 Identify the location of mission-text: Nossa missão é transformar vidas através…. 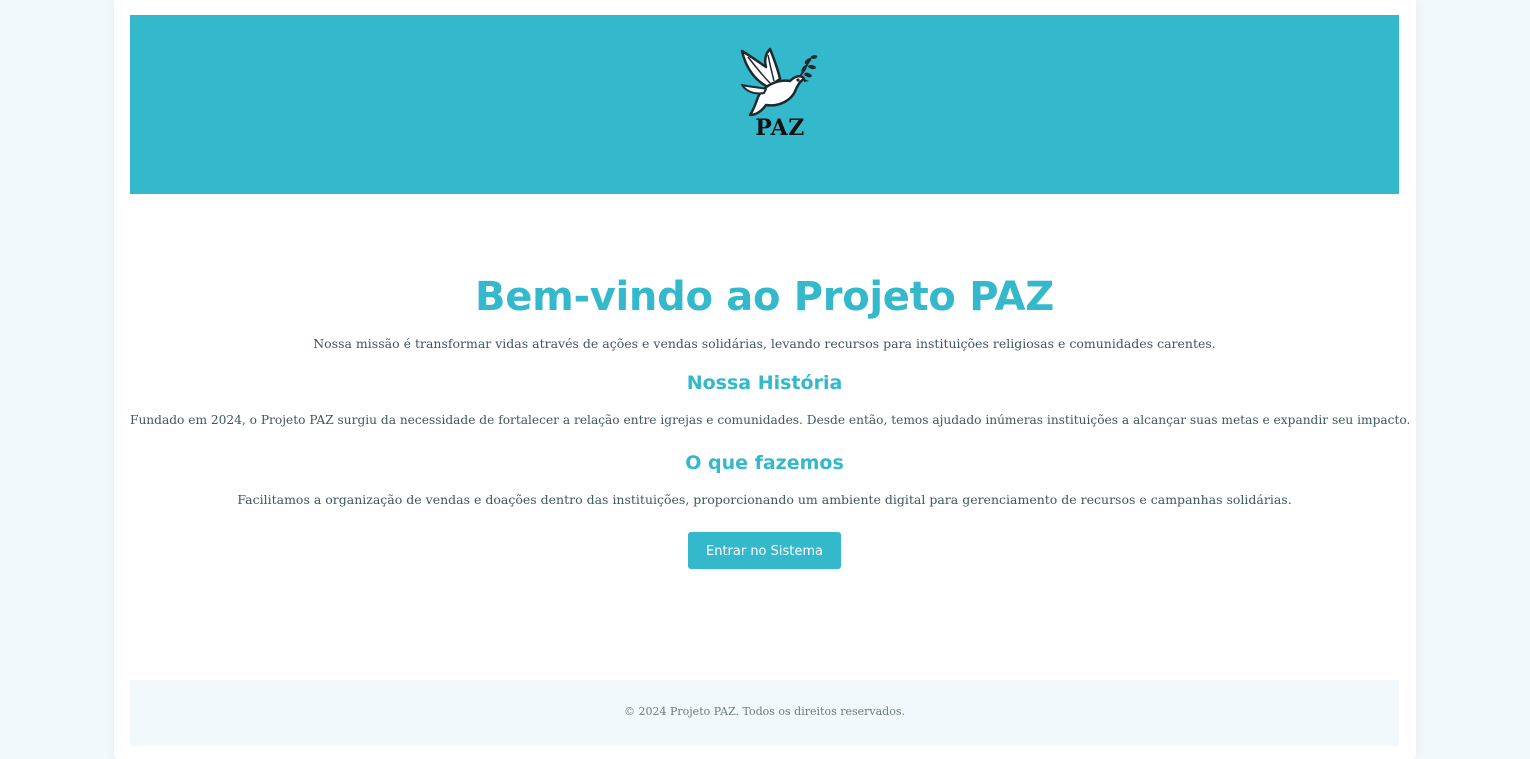
(764, 343).